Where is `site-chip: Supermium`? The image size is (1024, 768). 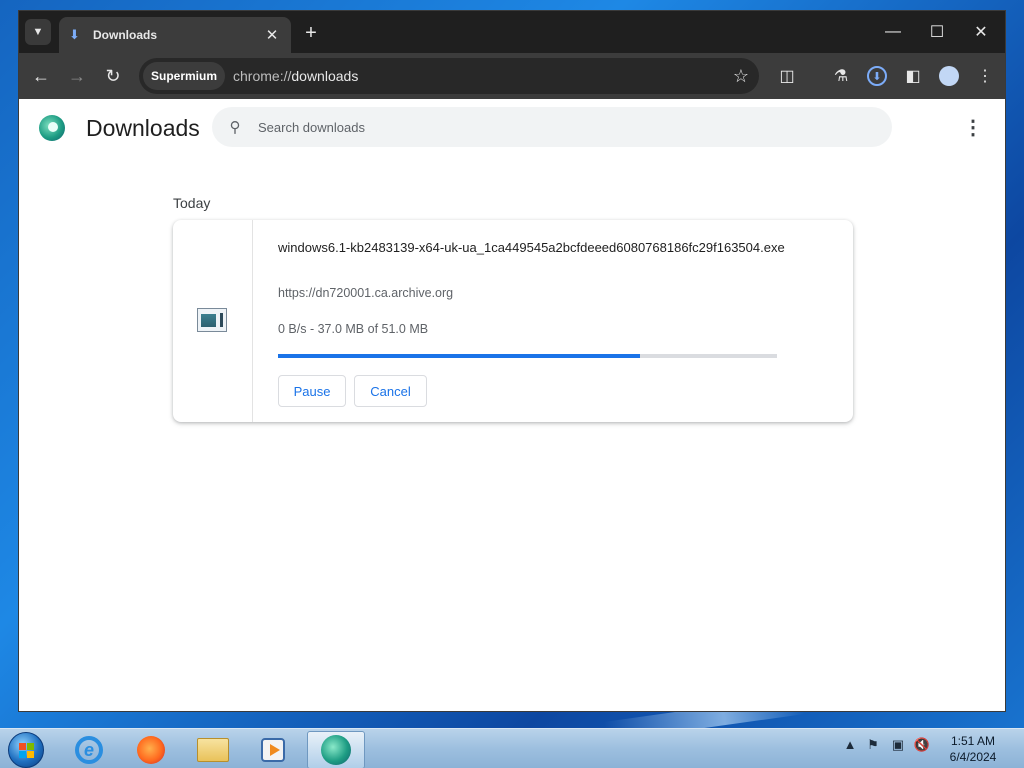 site-chip: Supermium is located at coordinates (184, 76).